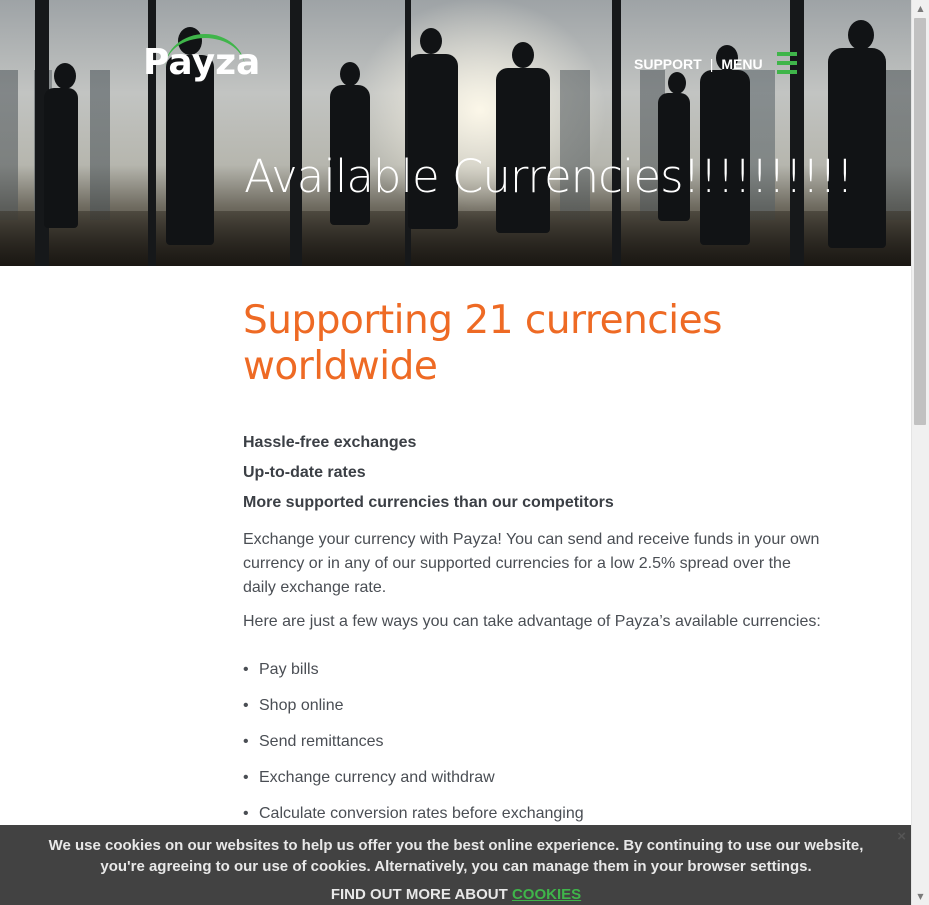 Image resolution: width=929 pixels, height=905 pixels. I want to click on support-link: SUPPORT, so click(668, 64).